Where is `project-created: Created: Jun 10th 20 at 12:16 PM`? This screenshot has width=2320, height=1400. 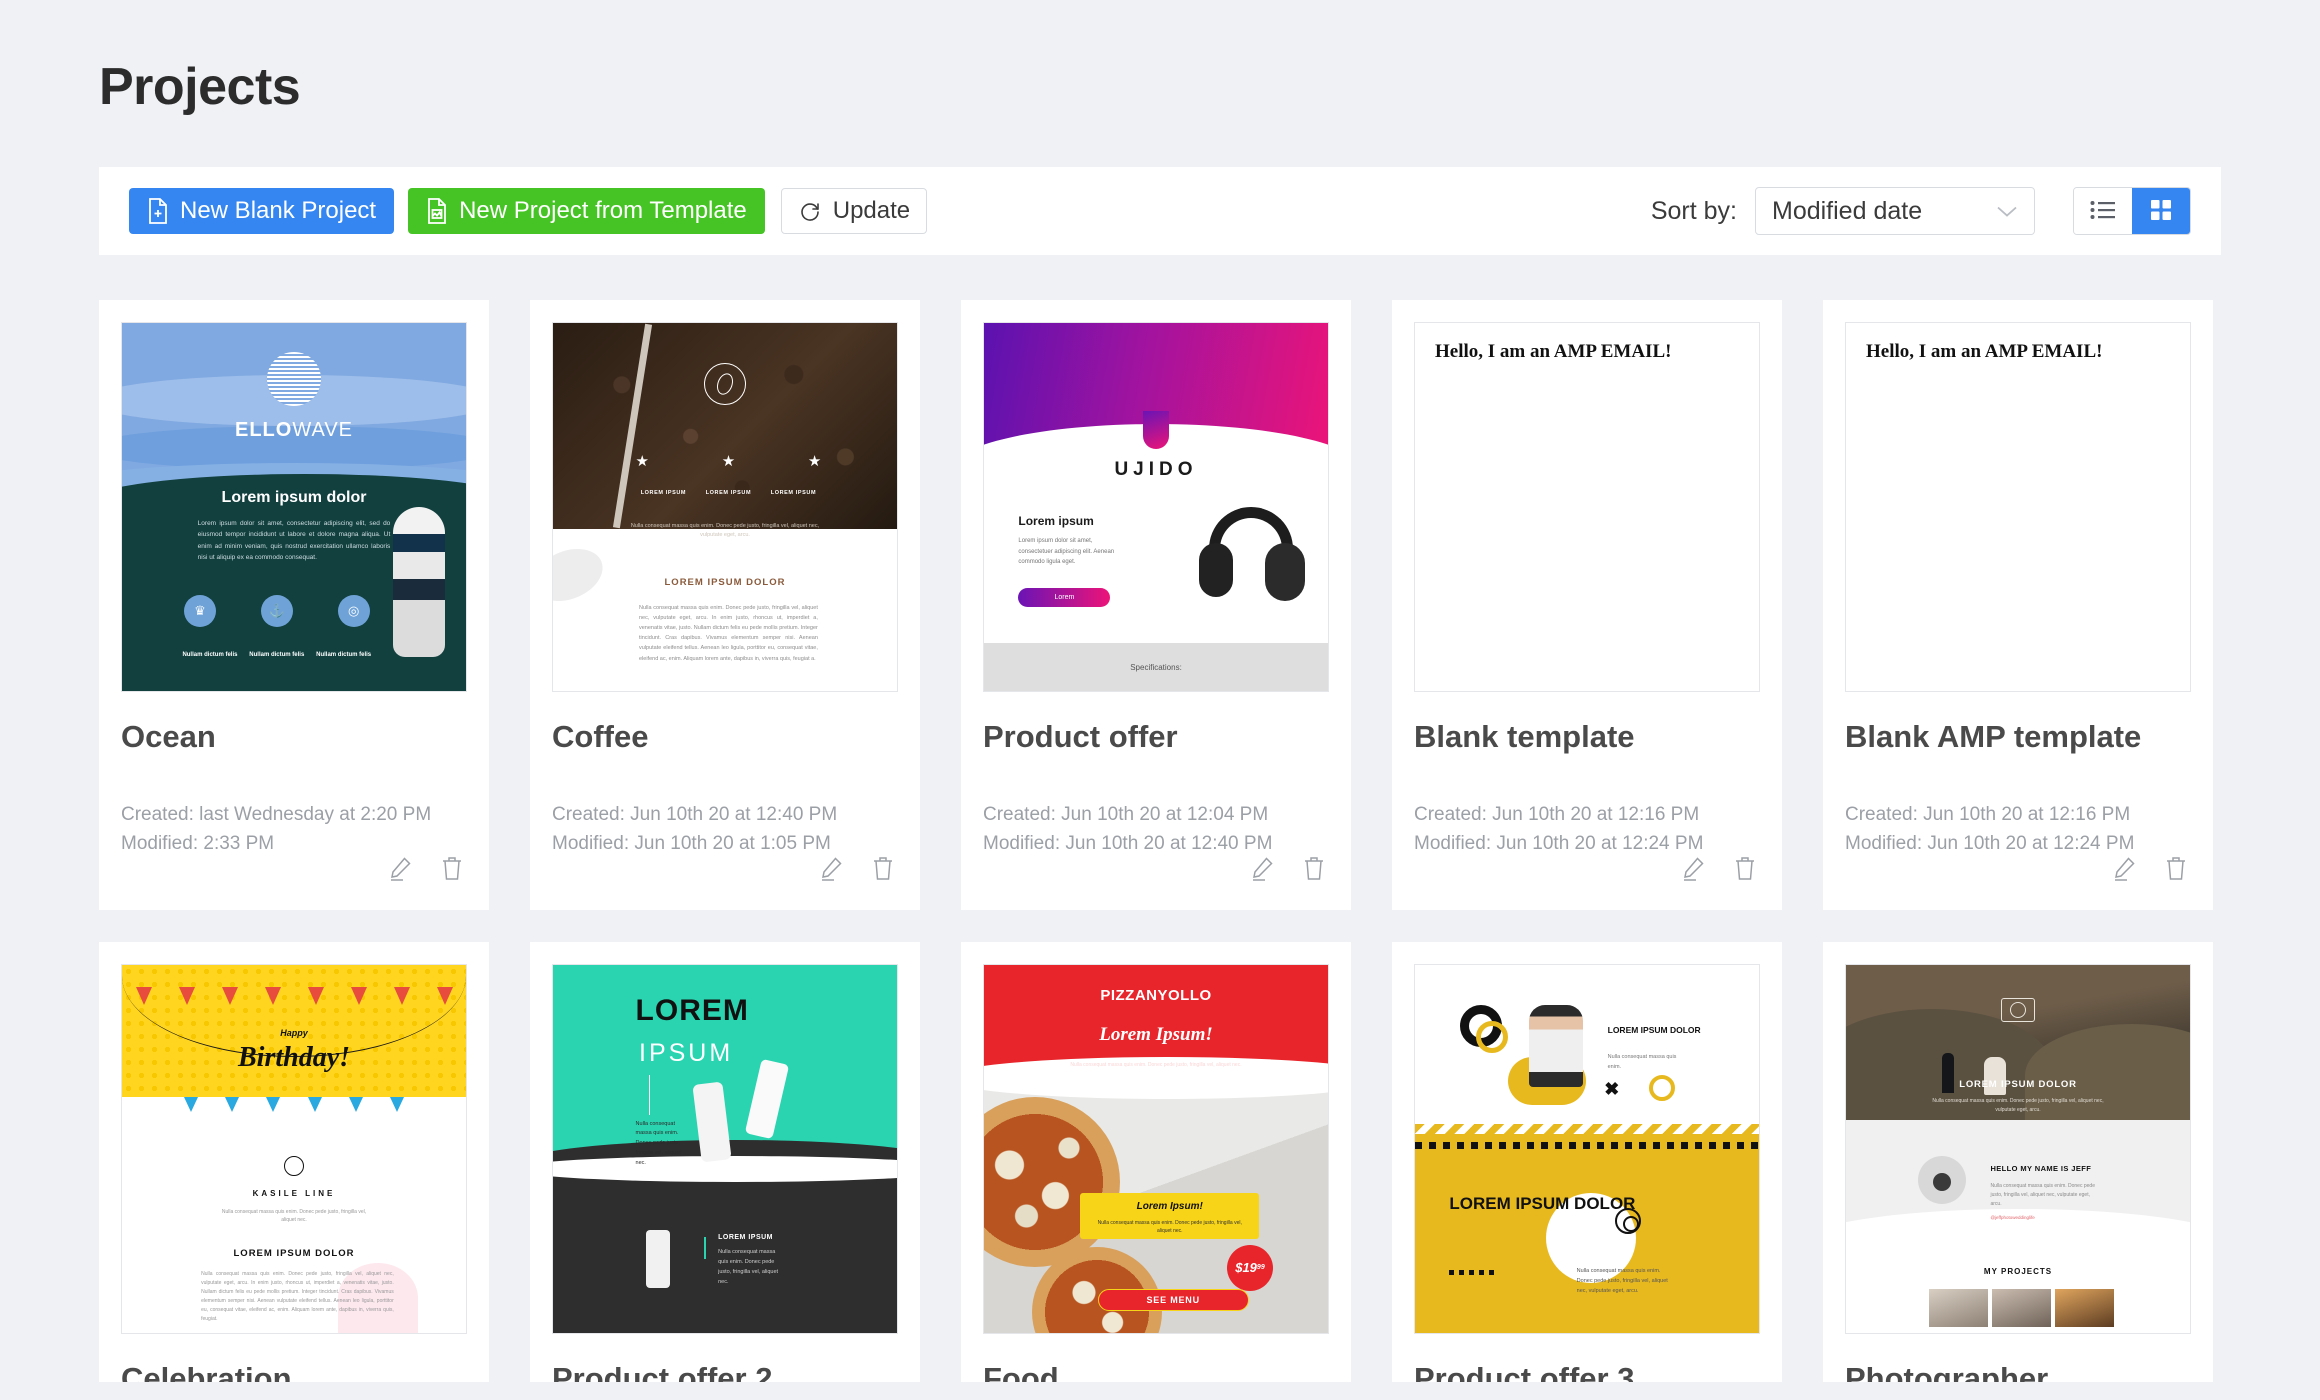
project-created: Created: Jun 10th 20 at 12:16 PM is located at coordinates (1988, 814).